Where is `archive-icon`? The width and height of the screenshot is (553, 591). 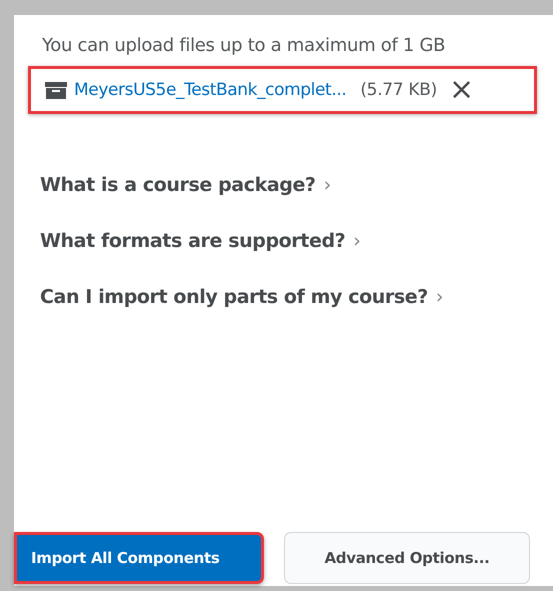 archive-icon is located at coordinates (56, 90).